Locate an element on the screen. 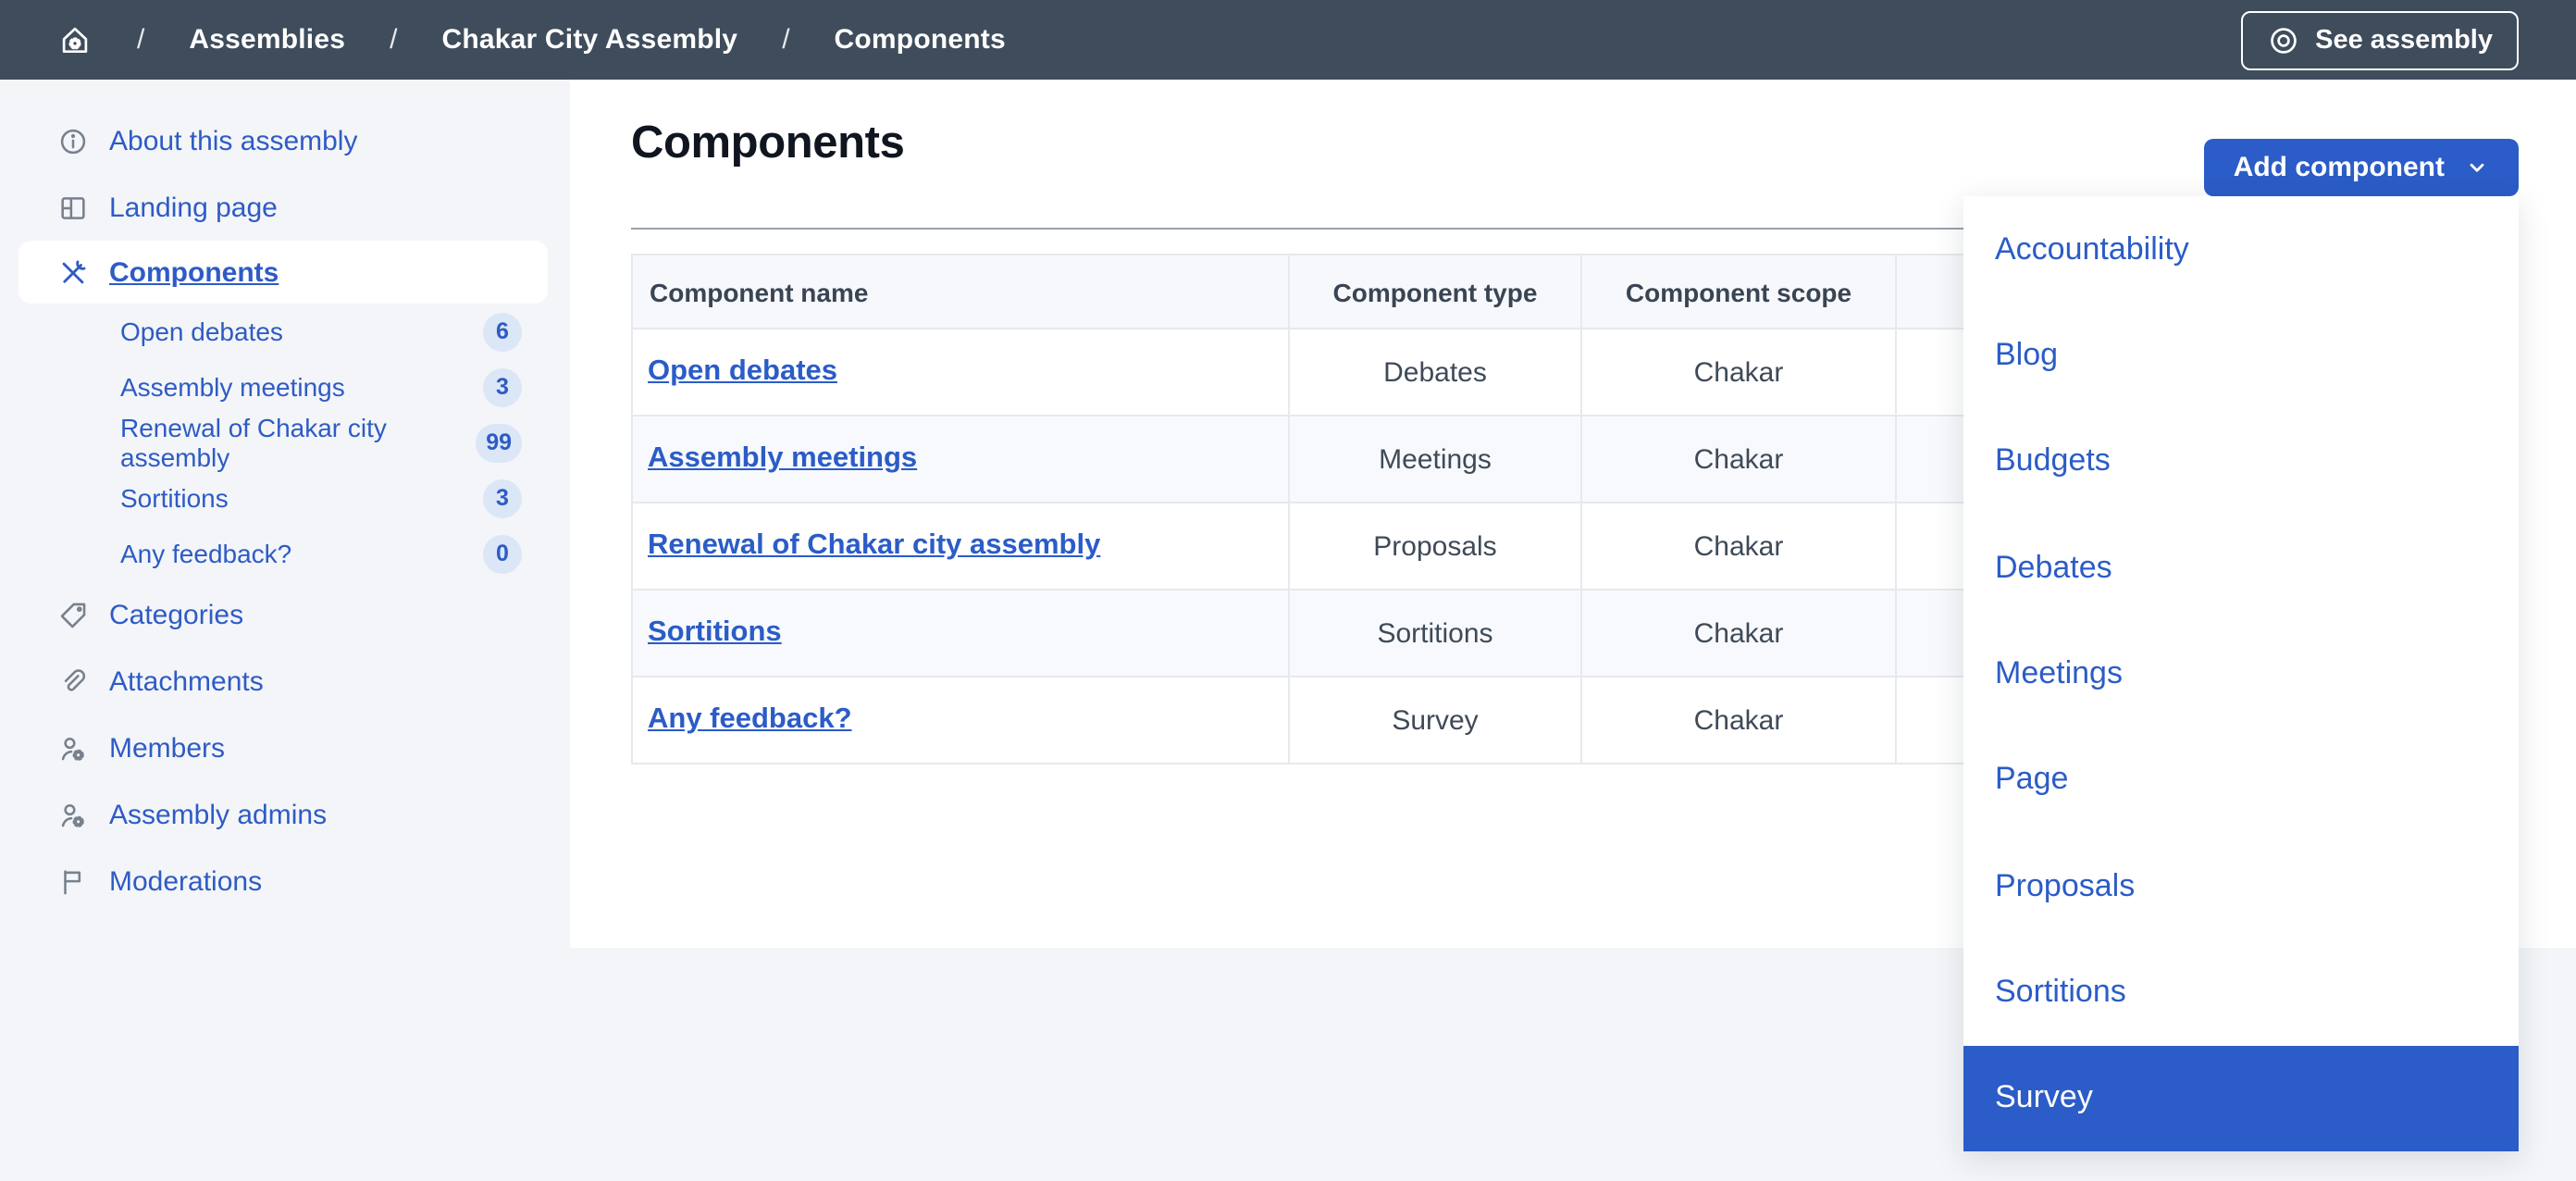 The width and height of the screenshot is (2576, 1181). column-header-component-scope: Component scope is located at coordinates (1739, 292).